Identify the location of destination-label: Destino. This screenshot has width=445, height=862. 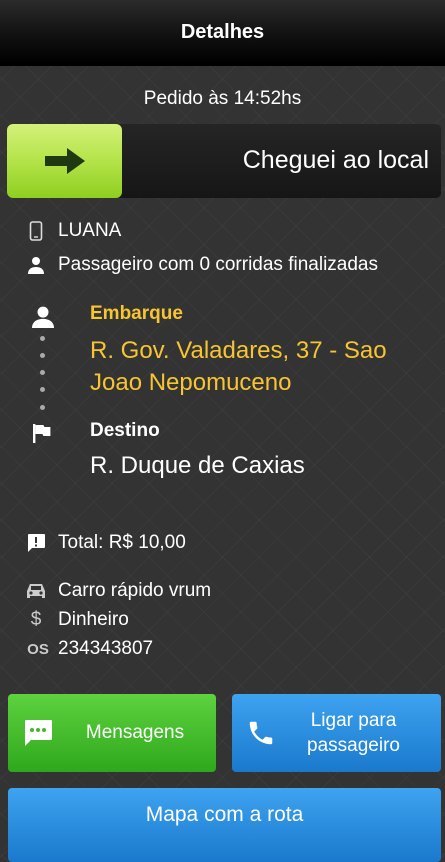
(125, 430).